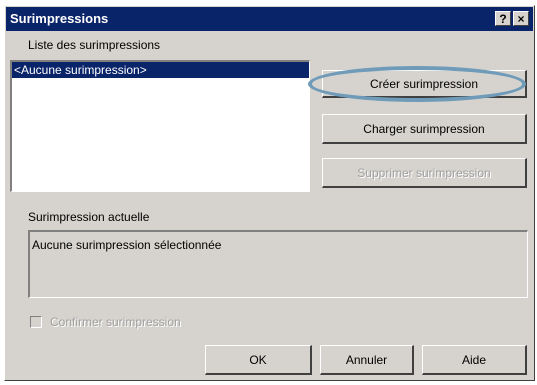 The image size is (537, 385). What do you see at coordinates (59, 18) in the screenshot?
I see `window-title: Surimpressions` at bounding box center [59, 18].